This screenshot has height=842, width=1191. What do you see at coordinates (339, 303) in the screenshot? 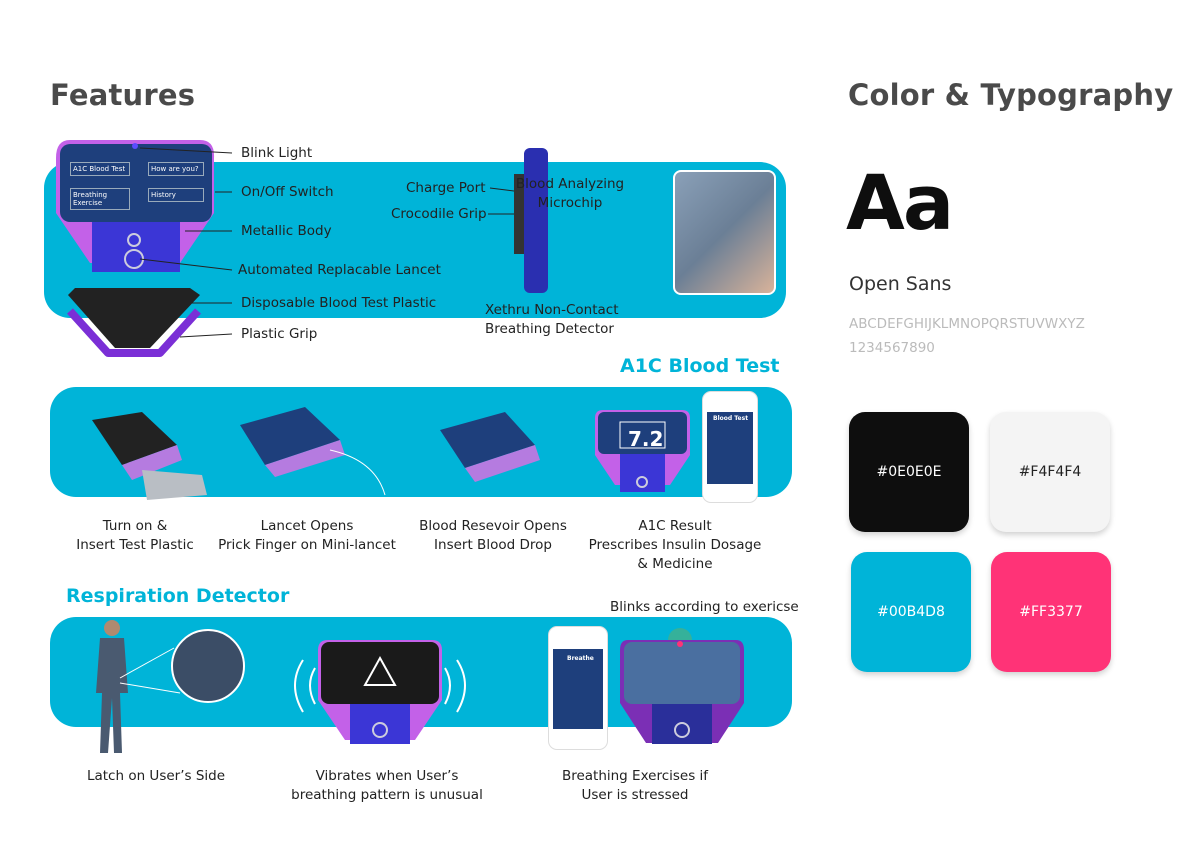
I see `callout-test-plastic: Disposable Blood Test Plastic` at bounding box center [339, 303].